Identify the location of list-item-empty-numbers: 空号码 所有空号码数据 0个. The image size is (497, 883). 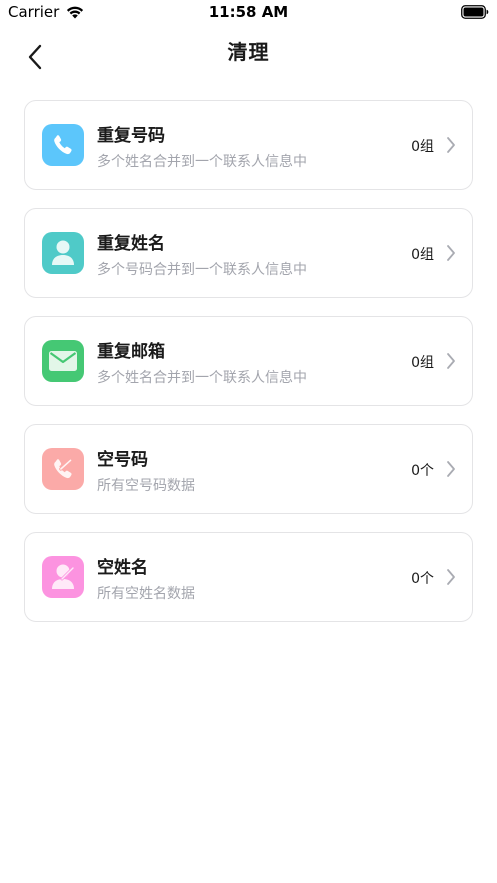
(248, 469).